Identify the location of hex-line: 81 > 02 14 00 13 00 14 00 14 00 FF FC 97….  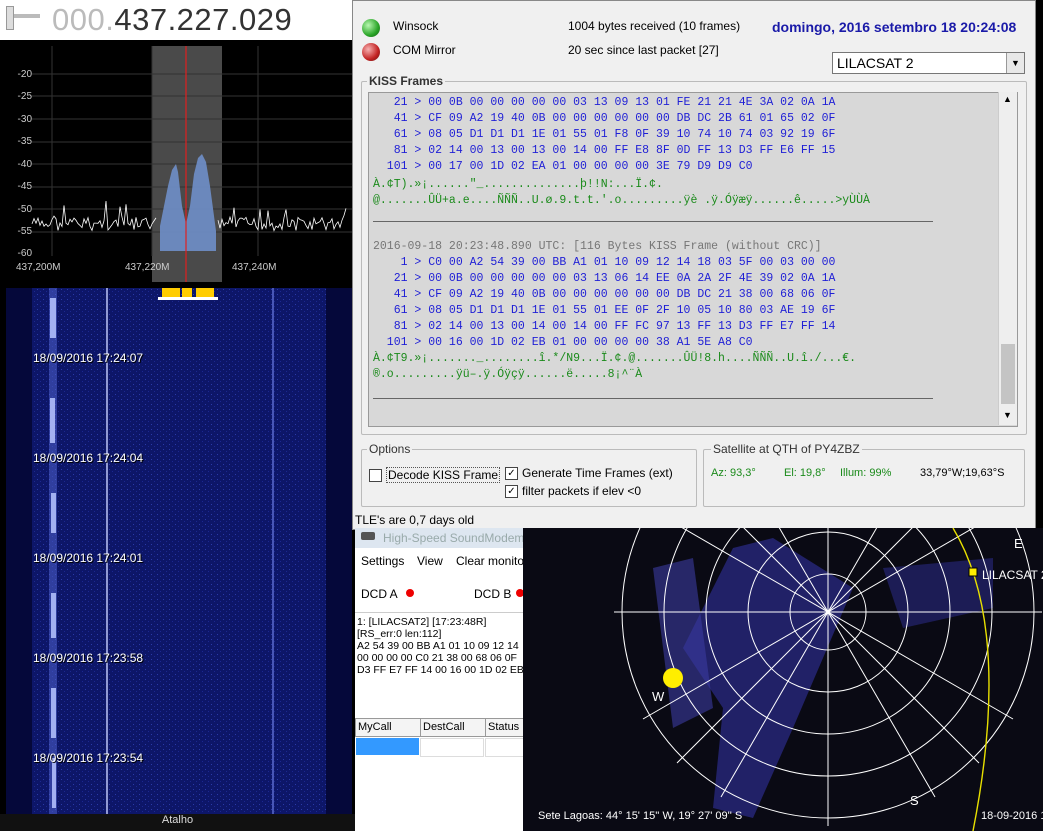
(604, 326).